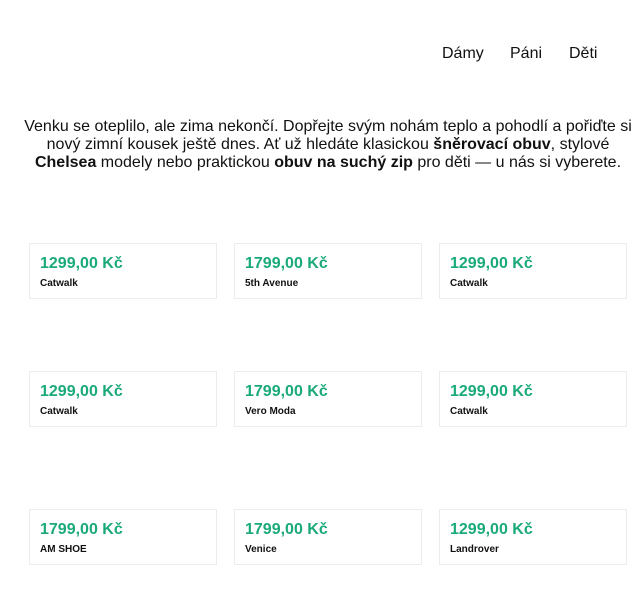  I want to click on intro-text: , stylové, so click(580, 144).